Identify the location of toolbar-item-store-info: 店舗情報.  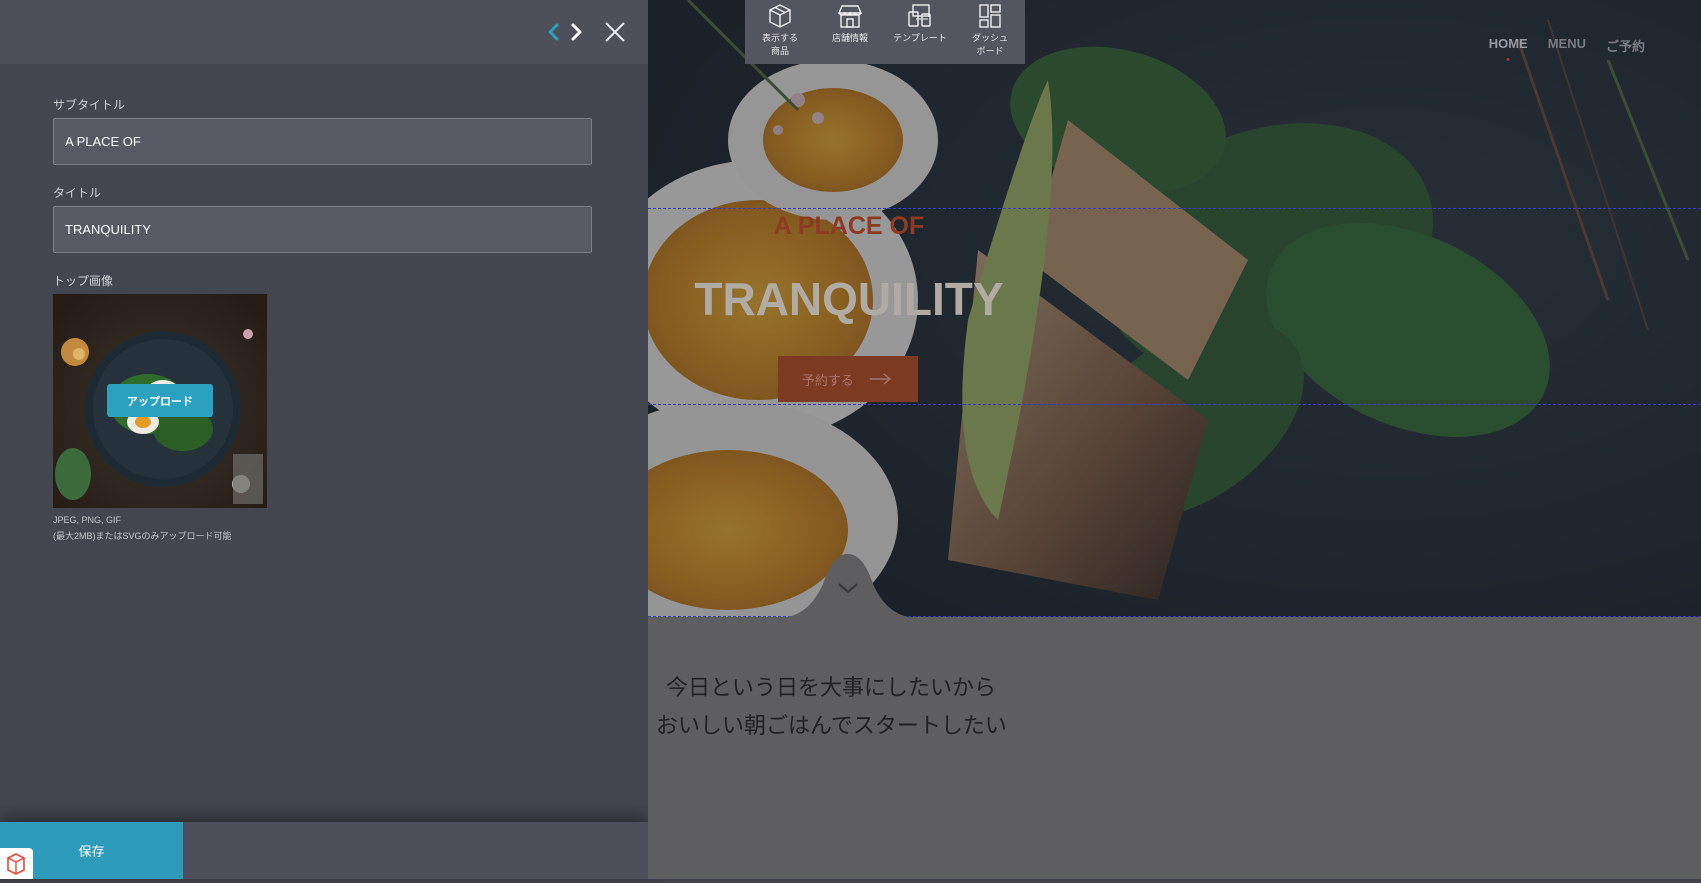
(850, 32).